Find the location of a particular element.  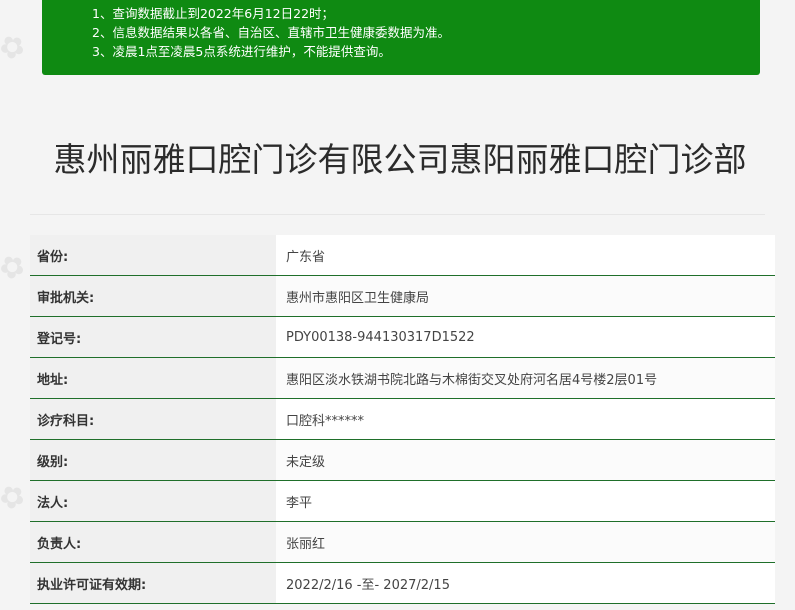

table-row: 执业许可证有效期: 2022/2/16 -至- 2027/2/15 is located at coordinates (402, 583).